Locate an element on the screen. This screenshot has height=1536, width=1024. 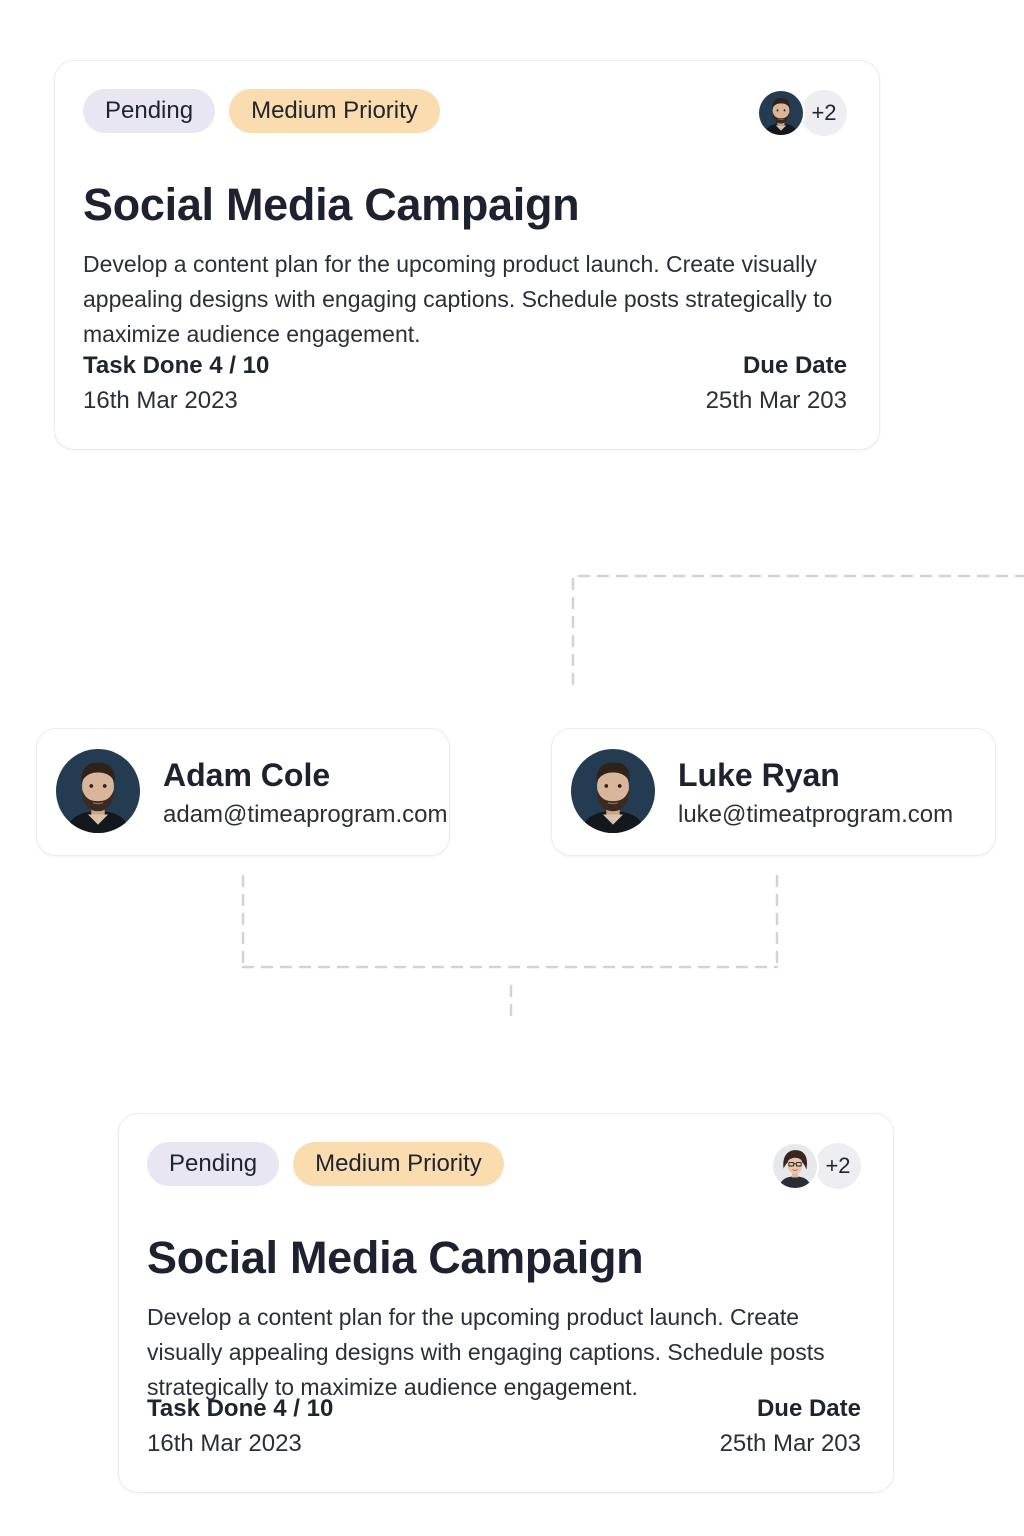
person-email: adam@timeaprogram.com is located at coordinates (305, 814).